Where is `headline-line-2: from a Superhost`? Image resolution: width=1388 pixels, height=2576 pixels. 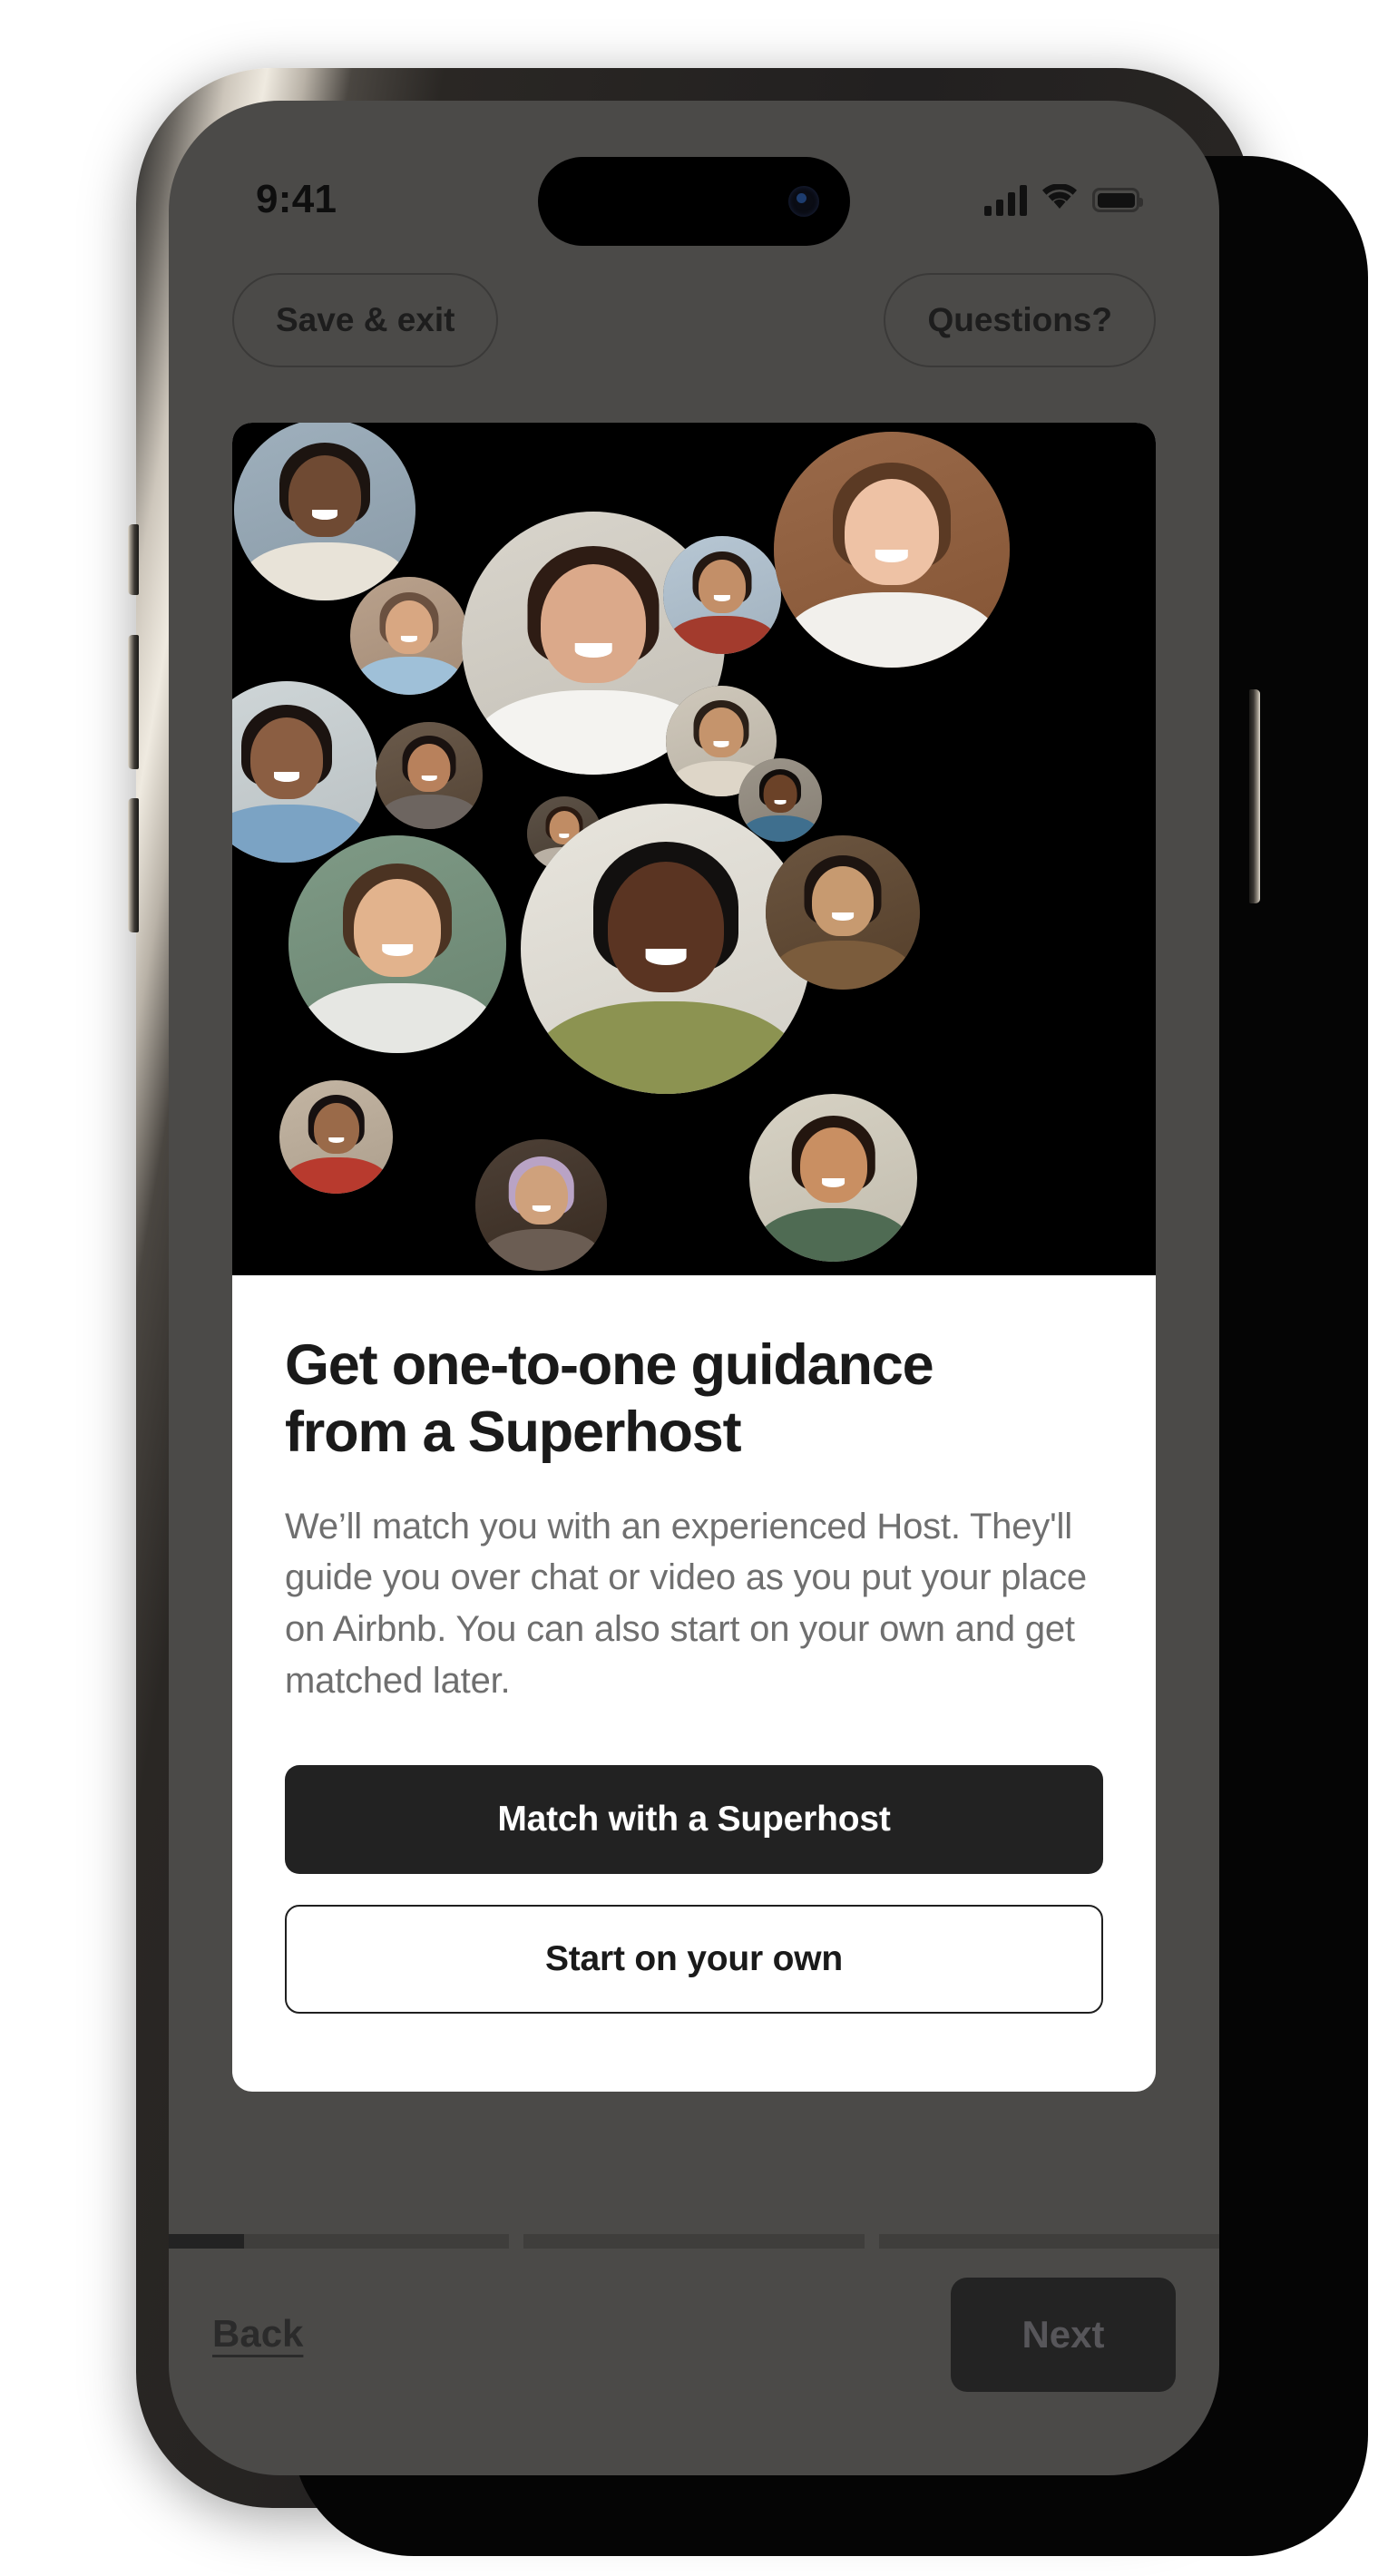
headline-line-2: from a Superhost is located at coordinates (513, 1432).